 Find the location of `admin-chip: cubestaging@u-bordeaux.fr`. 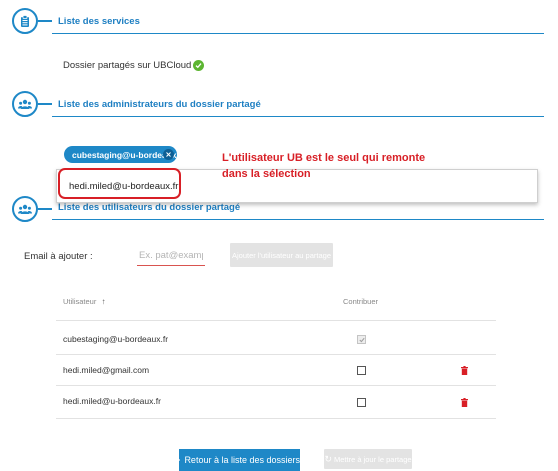

admin-chip: cubestaging@u-bordeaux.fr is located at coordinates (120, 154).